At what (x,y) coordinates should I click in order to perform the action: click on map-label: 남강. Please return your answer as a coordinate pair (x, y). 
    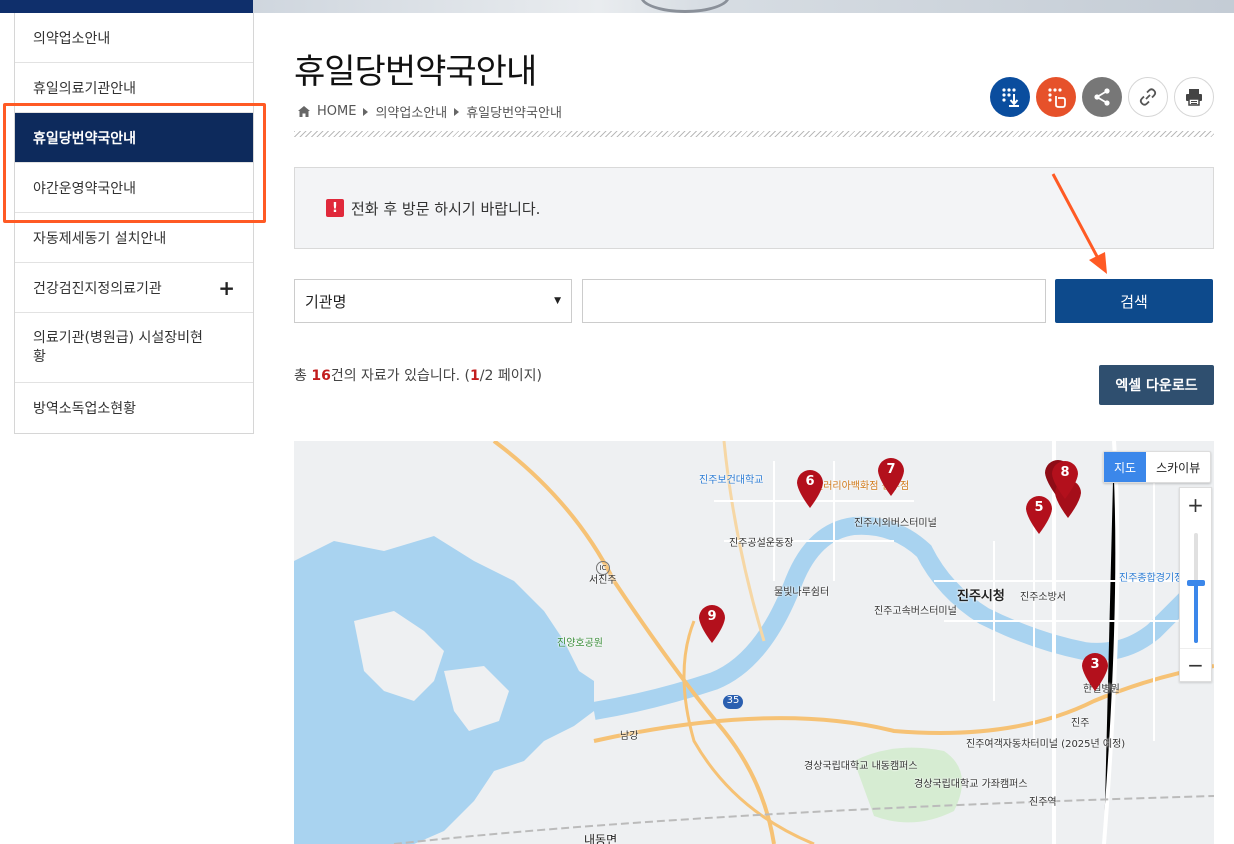
    Looking at the image, I should click on (629, 736).